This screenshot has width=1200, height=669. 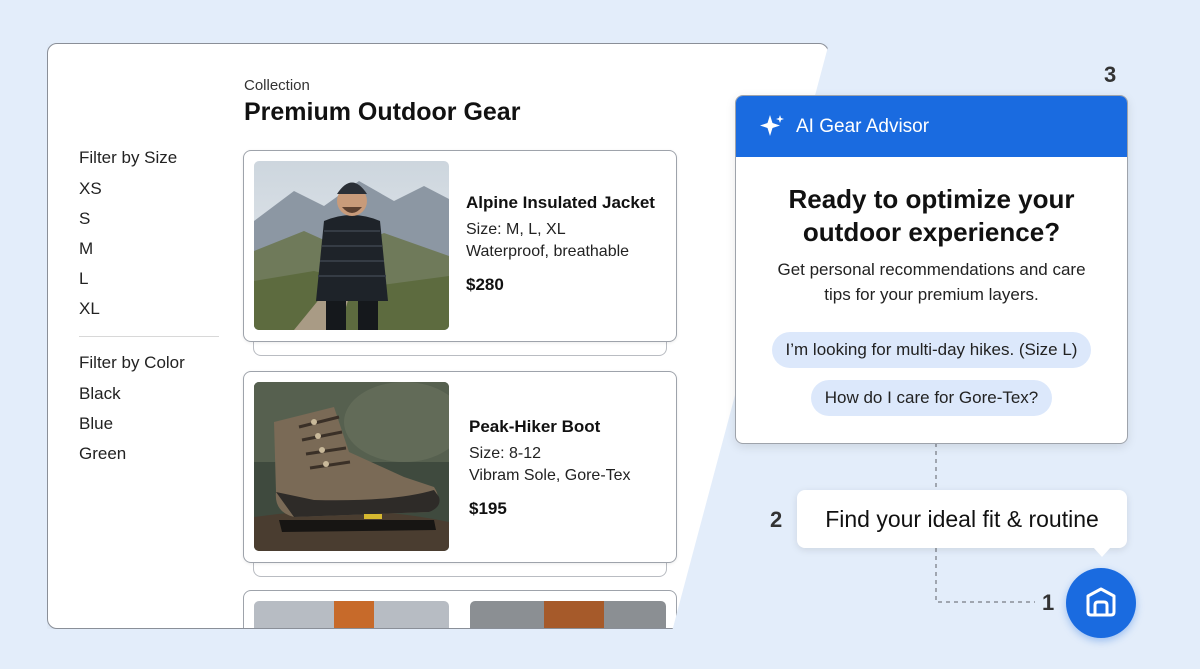 What do you see at coordinates (149, 309) in the screenshot?
I see `size-option-xl: XL` at bounding box center [149, 309].